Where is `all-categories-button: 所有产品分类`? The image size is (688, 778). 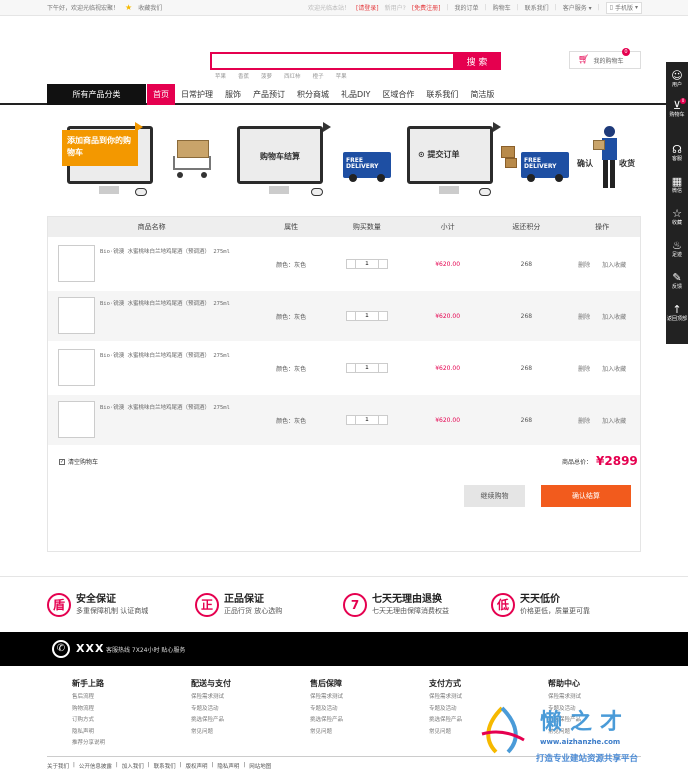 all-categories-button: 所有产品分类 is located at coordinates (96, 94).